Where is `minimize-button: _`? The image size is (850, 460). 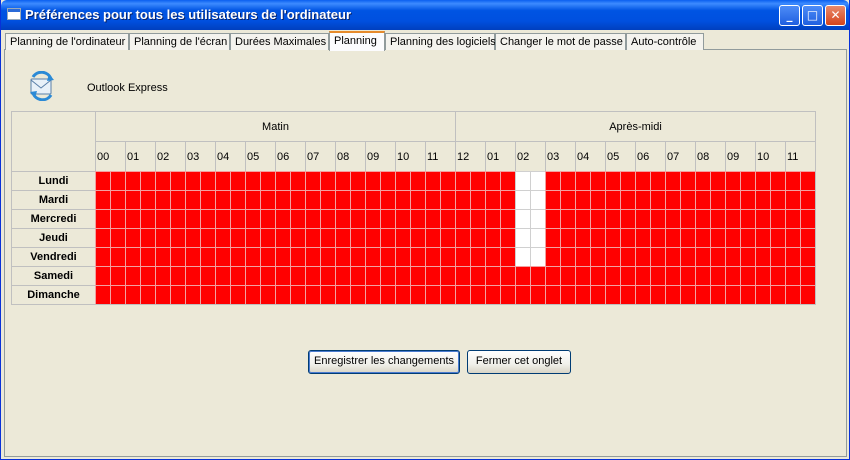 minimize-button: _ is located at coordinates (789, 15).